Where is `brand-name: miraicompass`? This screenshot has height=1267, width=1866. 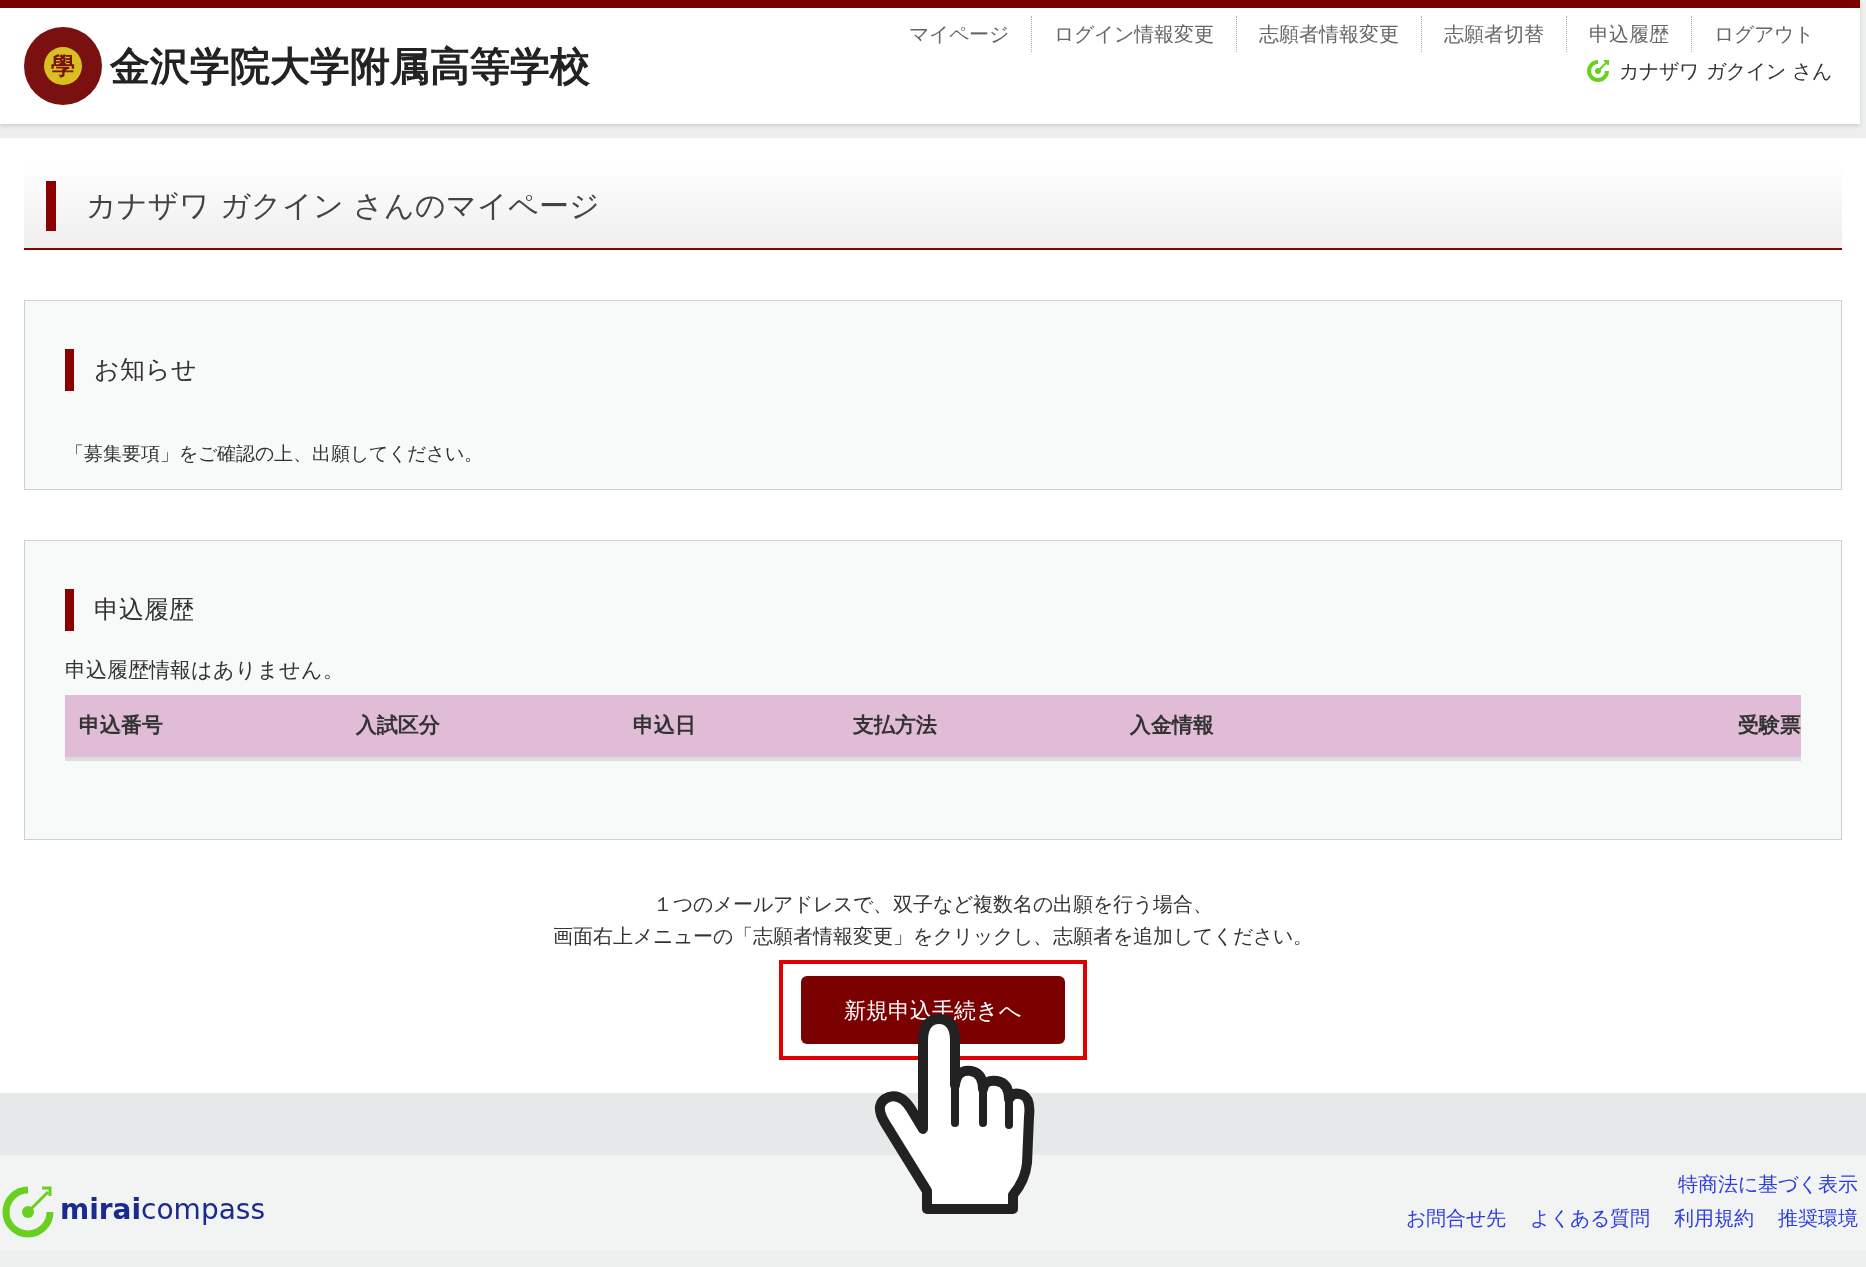 brand-name: miraicompass is located at coordinates (162, 1210).